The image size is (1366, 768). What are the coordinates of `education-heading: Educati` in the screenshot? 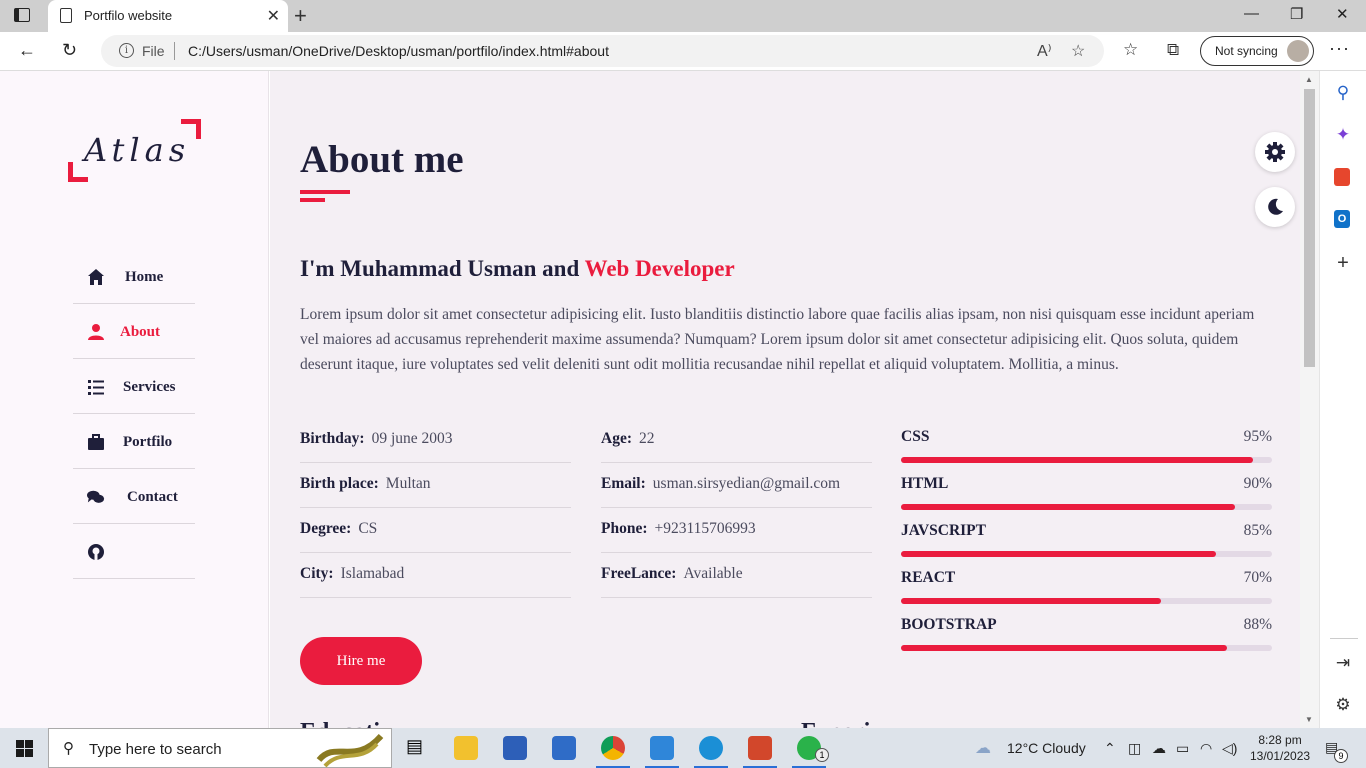 It's located at (340, 723).